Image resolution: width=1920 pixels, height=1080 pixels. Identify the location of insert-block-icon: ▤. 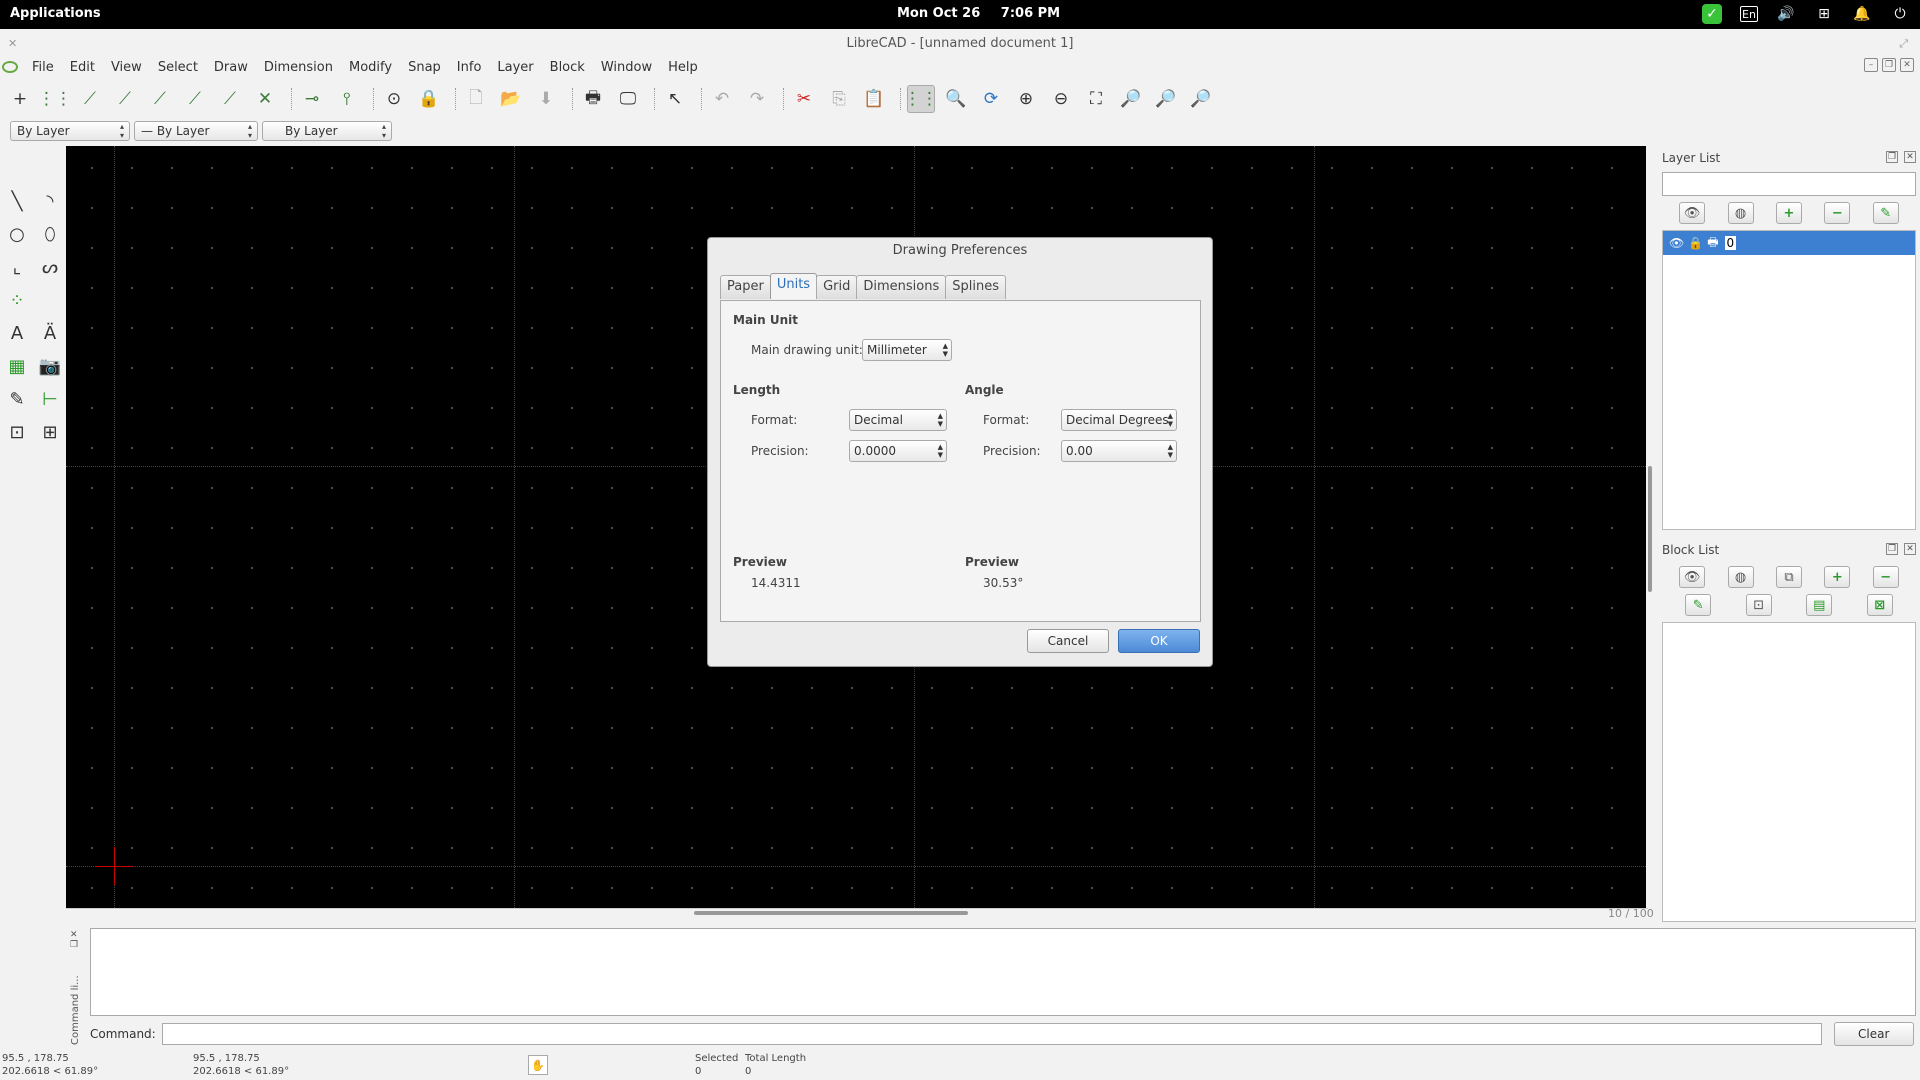
(1819, 605).